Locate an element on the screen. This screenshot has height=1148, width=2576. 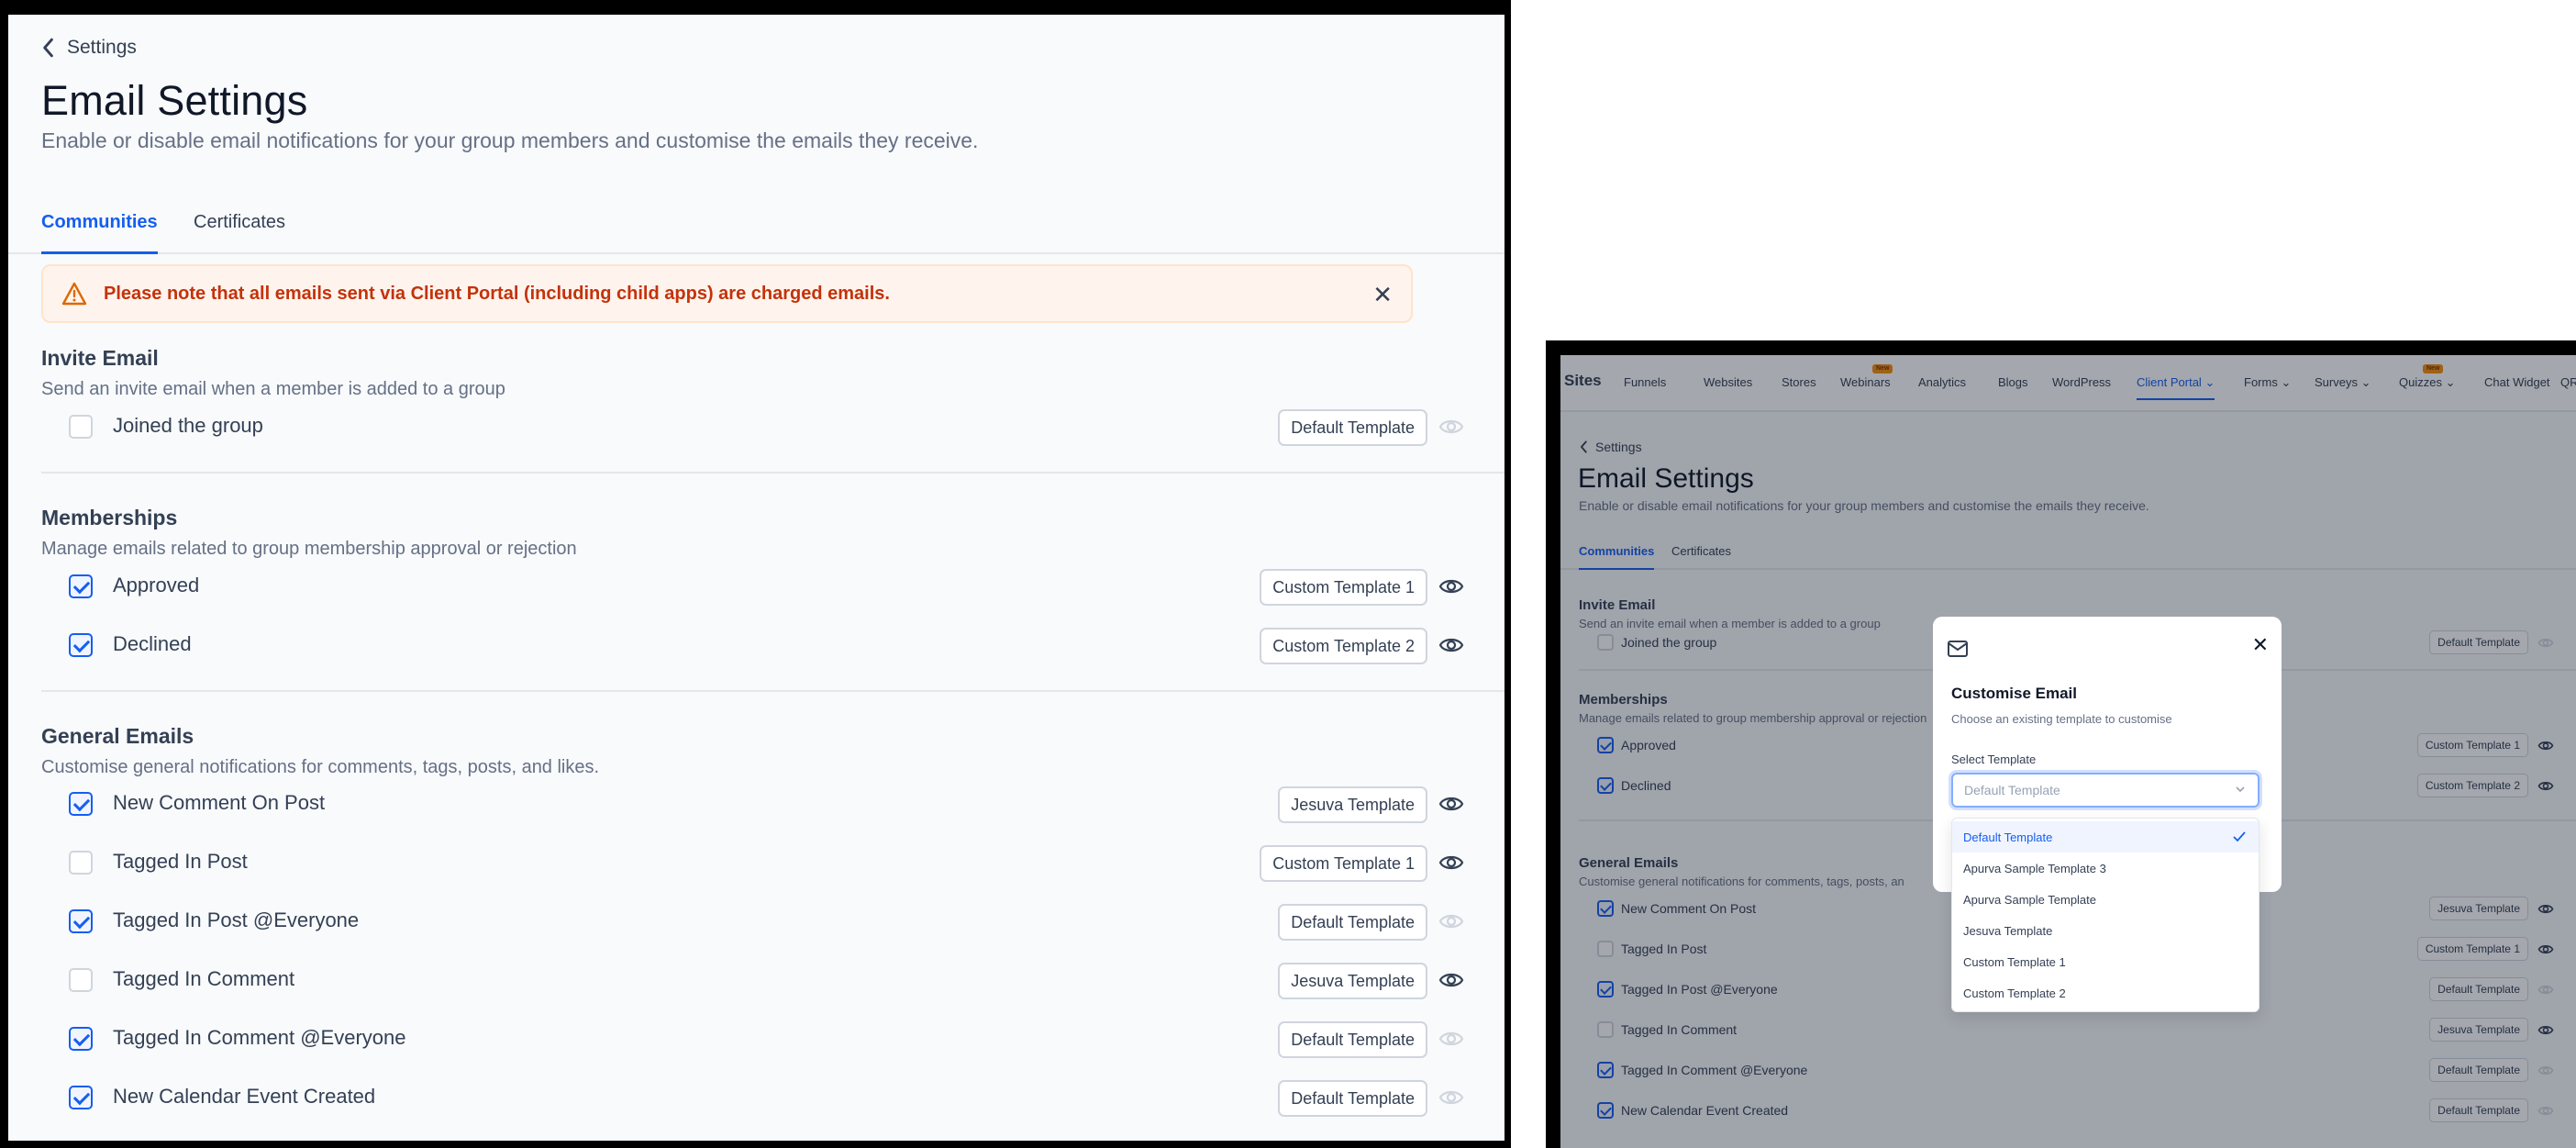
email-row-new-comment-on-post: New Comment On Post Jesuva Template is located at coordinates (787, 804).